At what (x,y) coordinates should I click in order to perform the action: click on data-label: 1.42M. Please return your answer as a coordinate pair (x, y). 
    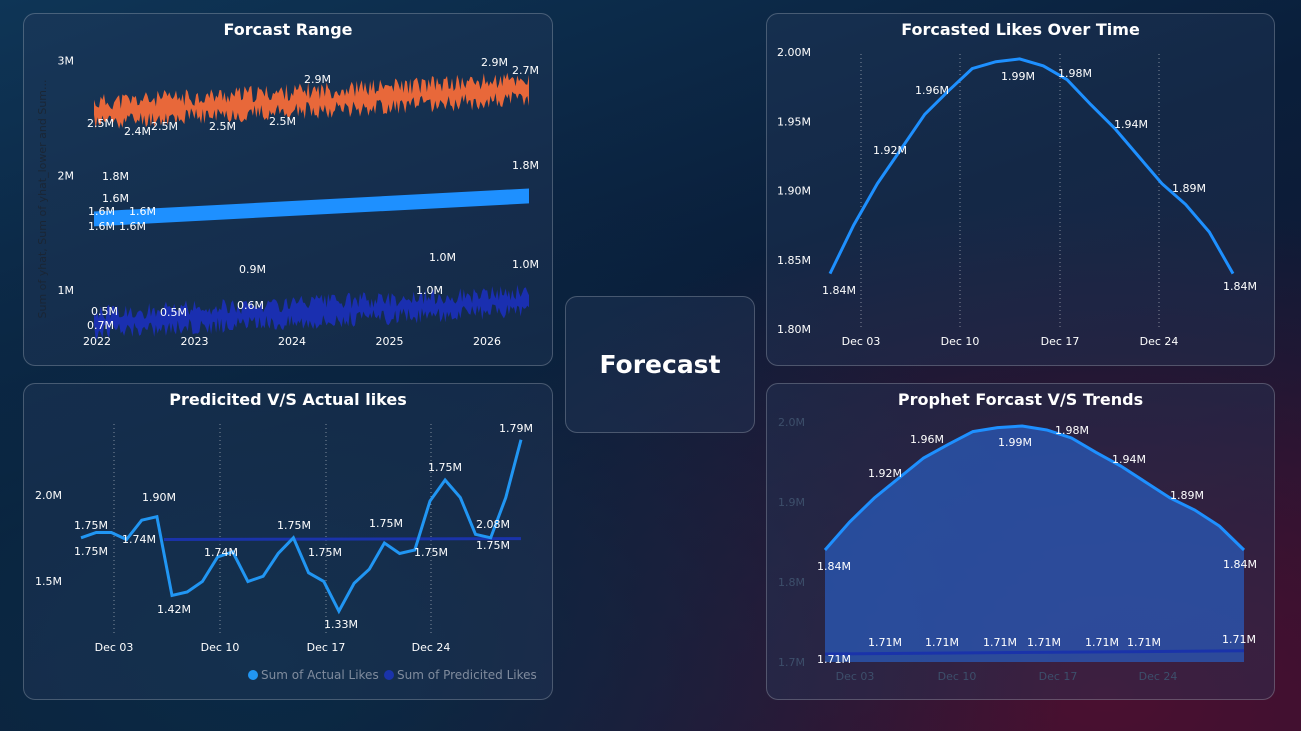
    Looking at the image, I should click on (174, 609).